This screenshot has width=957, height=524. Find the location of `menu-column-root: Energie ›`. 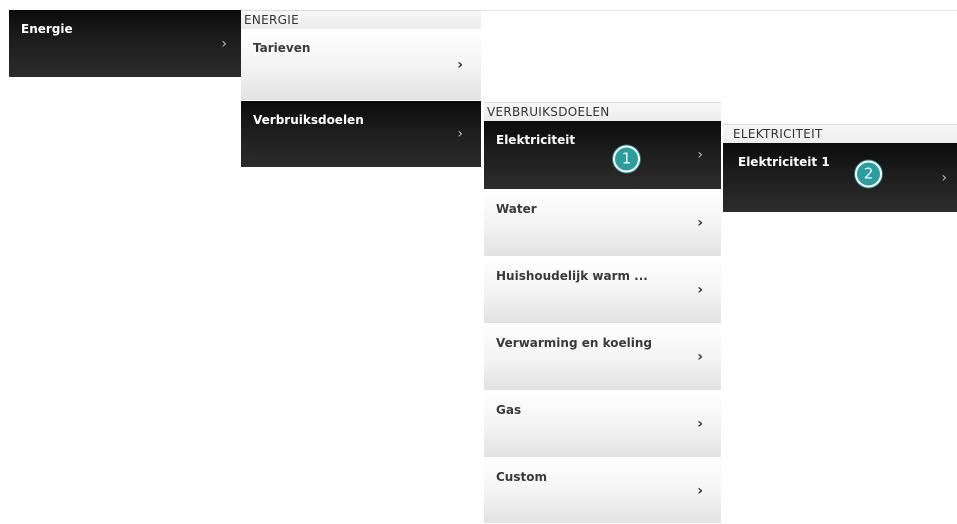

menu-column-root: Energie › is located at coordinates (125, 44).